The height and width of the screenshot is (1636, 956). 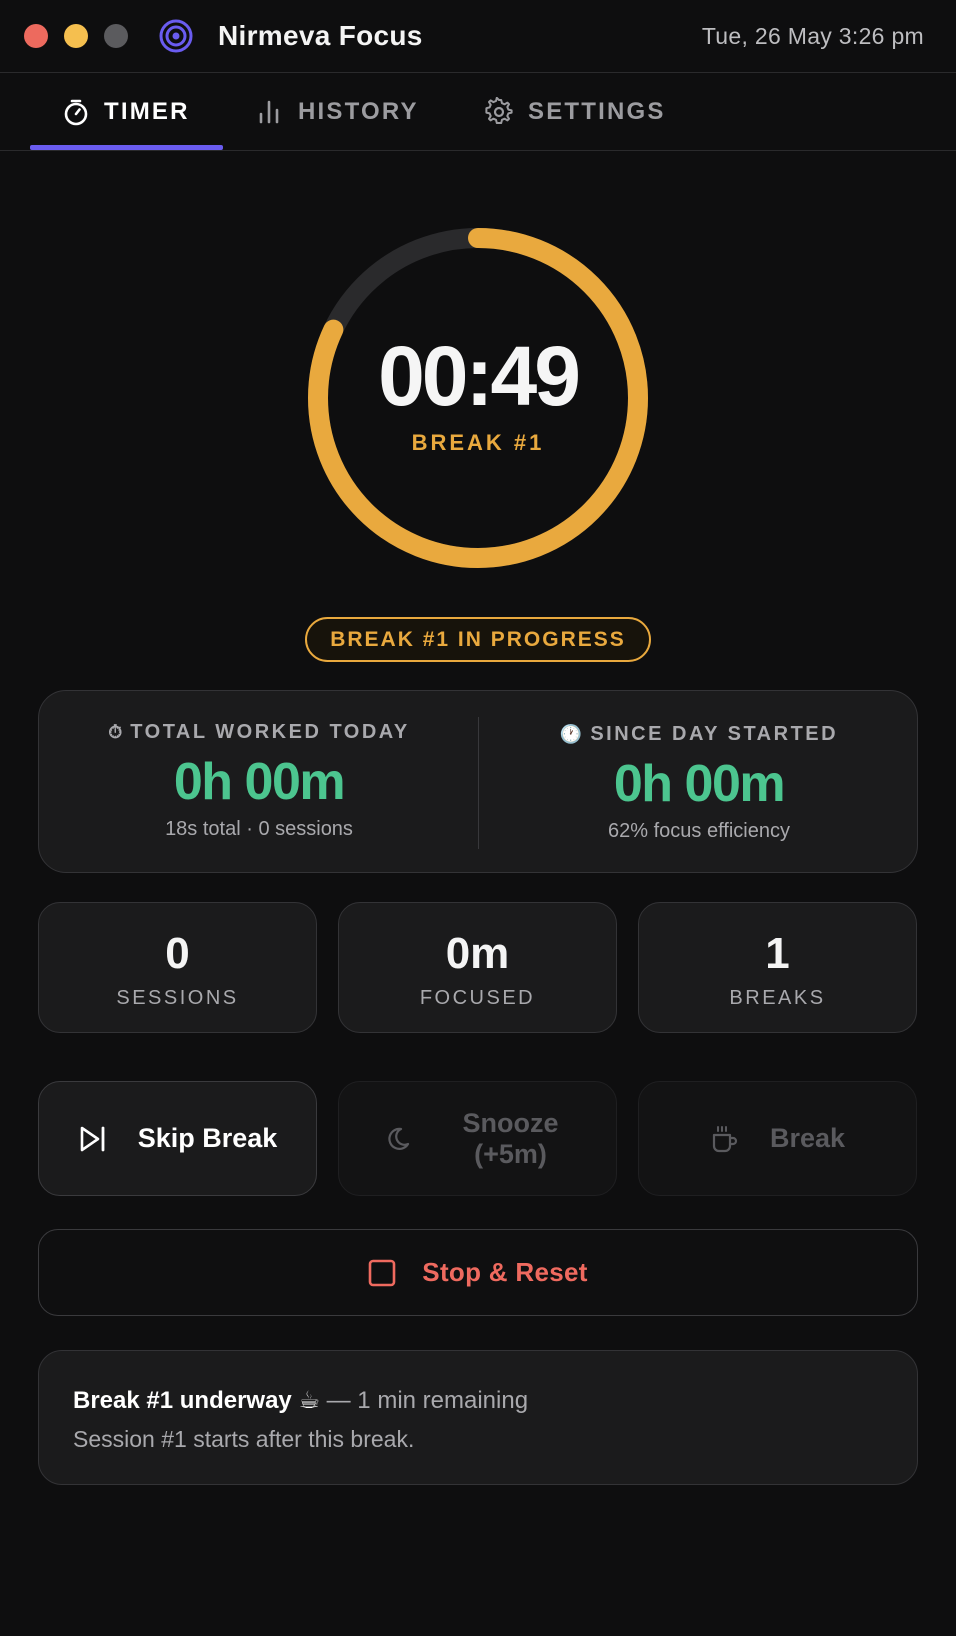 I want to click on tab-timer: TIMER, so click(x=126, y=112).